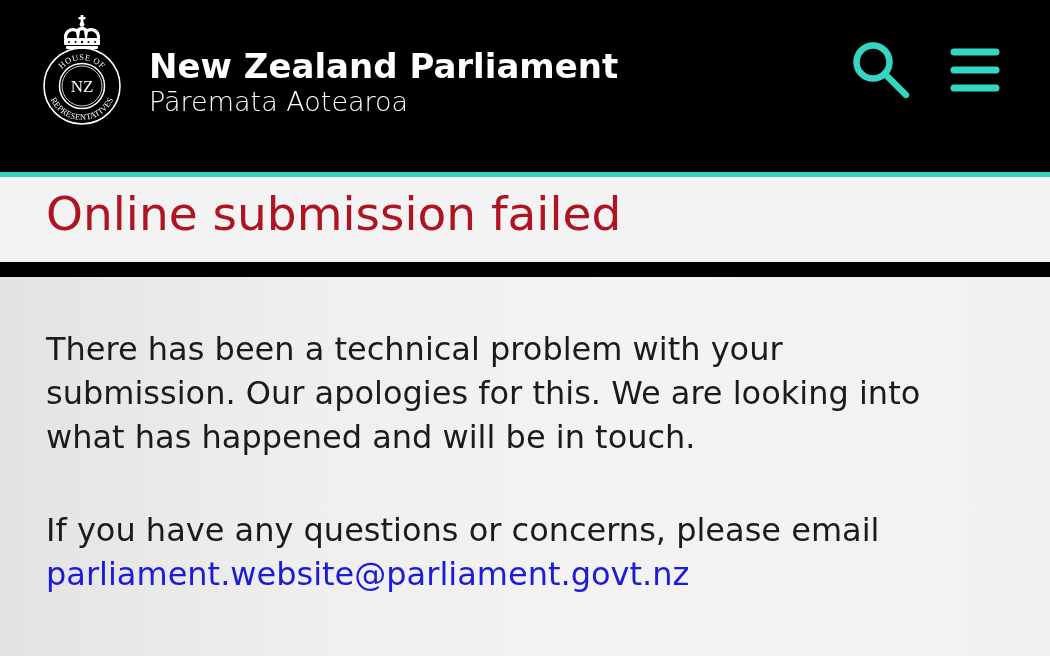 The image size is (1050, 656). I want to click on contact-paragraph: If you have any questions or concerns, please email parliament.website@parliament.govt.nz, so click(463, 552).